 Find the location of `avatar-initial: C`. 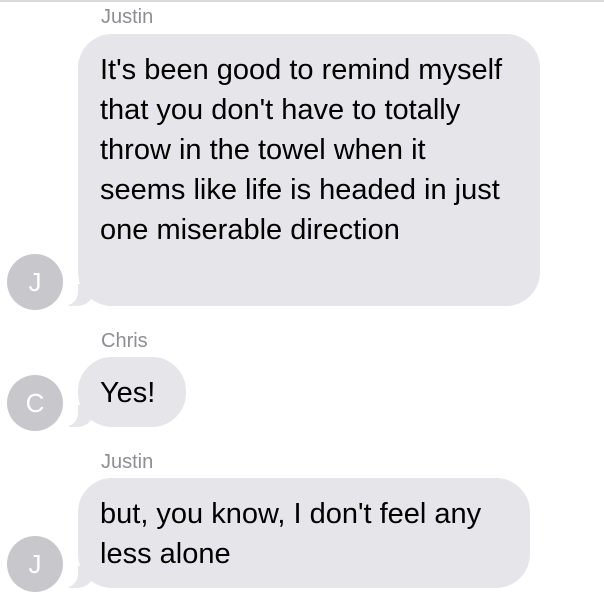

avatar-initial: C is located at coordinates (35, 403).